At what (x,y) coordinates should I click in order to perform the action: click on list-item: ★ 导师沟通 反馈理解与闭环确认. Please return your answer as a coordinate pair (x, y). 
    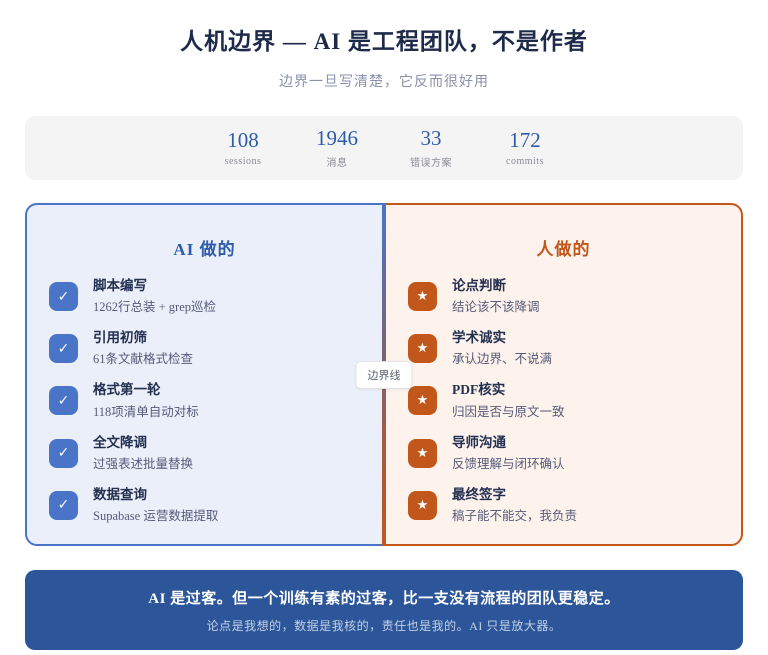
    Looking at the image, I should click on (564, 453).